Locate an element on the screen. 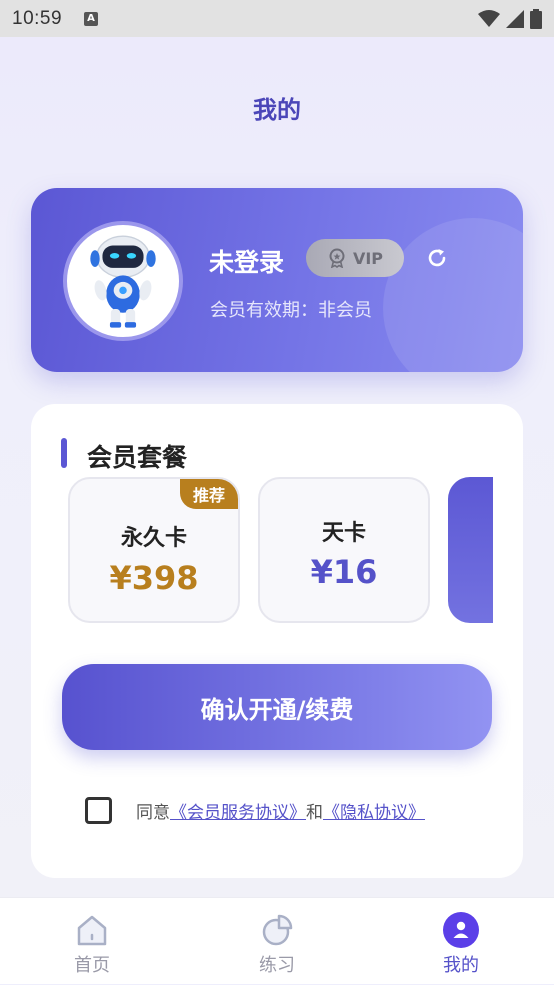 The width and height of the screenshot is (554, 985). page-title: 我的 is located at coordinates (277, 110).